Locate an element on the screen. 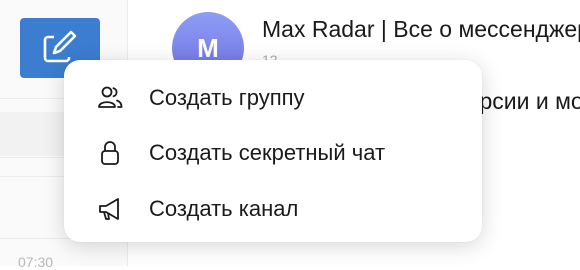 This screenshot has width=580, height=270. lock-icon is located at coordinates (110, 153).